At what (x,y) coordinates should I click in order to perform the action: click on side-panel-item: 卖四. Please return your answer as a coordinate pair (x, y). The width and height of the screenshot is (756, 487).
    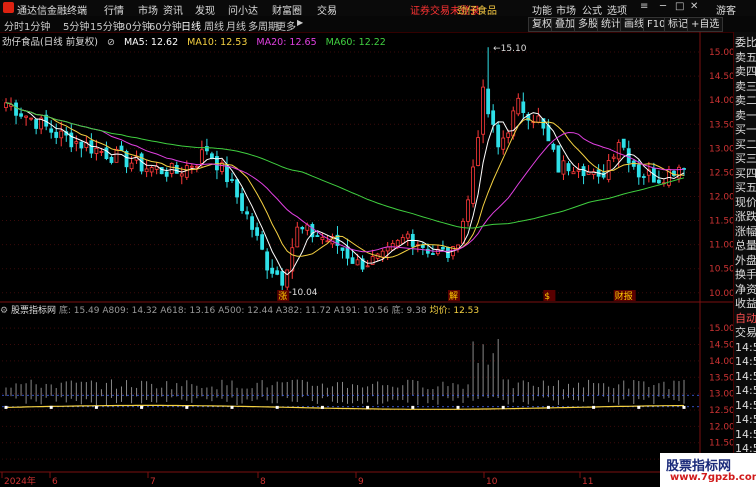
    Looking at the image, I should click on (745, 71).